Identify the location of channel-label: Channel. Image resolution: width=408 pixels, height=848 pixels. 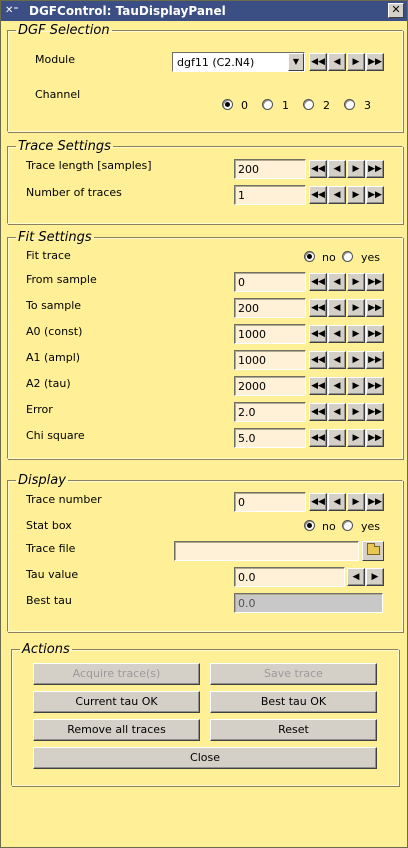
(58, 94).